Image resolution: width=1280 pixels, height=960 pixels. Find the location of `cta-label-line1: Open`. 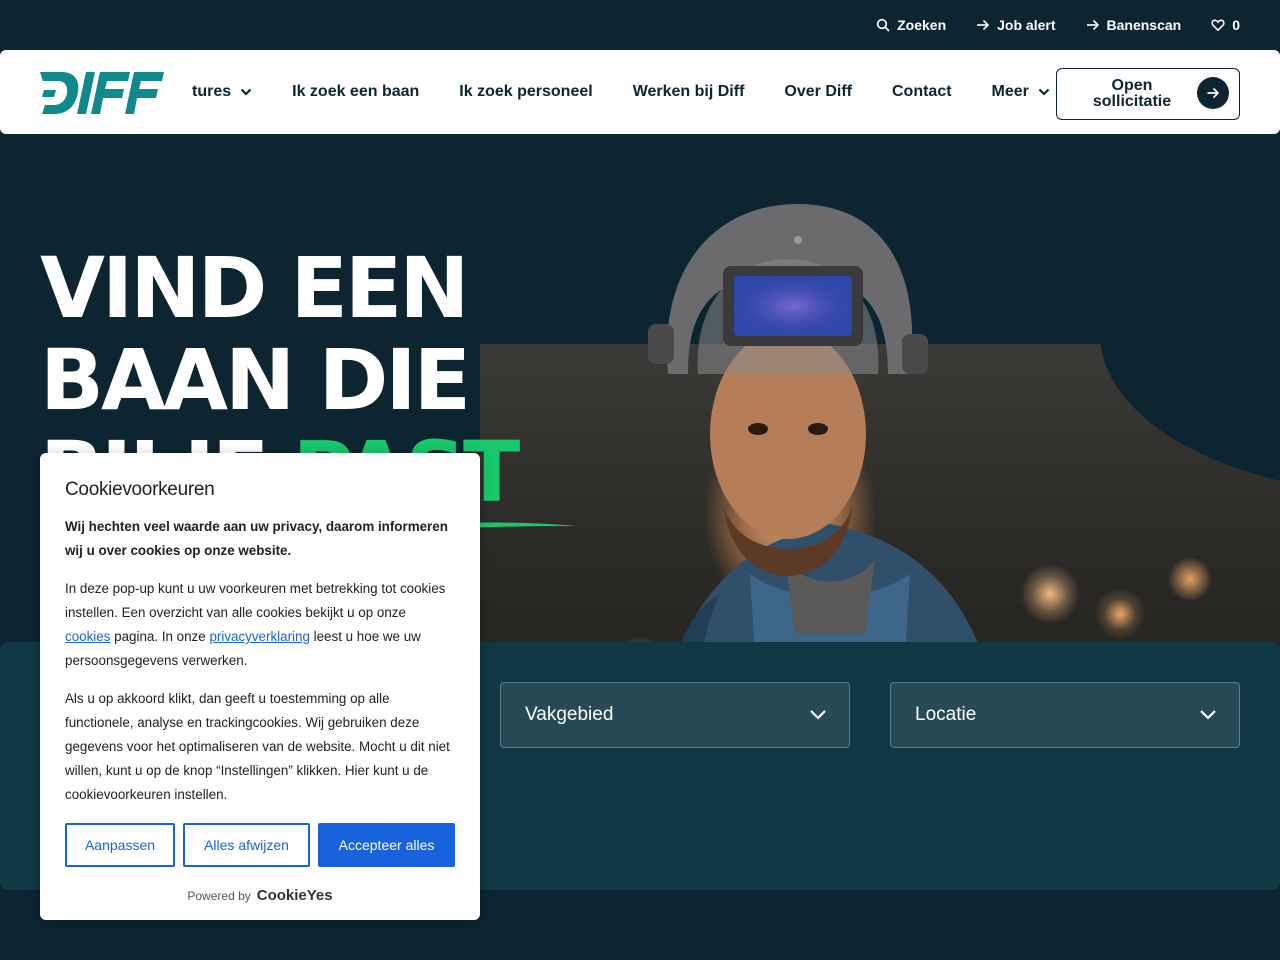

cta-label-line1: Open is located at coordinates (1132, 85).